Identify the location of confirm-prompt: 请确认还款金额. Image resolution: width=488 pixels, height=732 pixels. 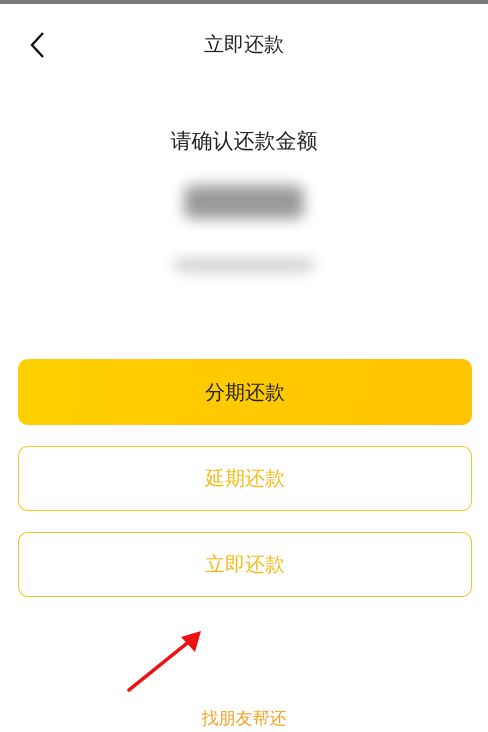
(244, 141).